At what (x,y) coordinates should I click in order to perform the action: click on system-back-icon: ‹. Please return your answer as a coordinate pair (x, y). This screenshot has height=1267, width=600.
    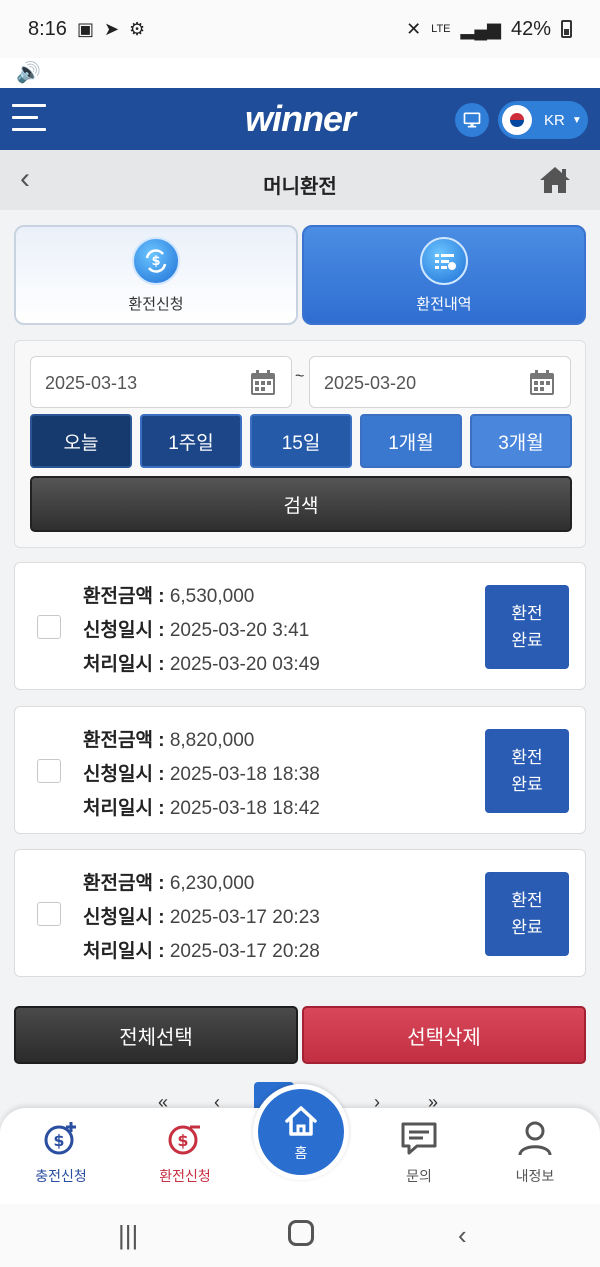
    Looking at the image, I should click on (462, 1235).